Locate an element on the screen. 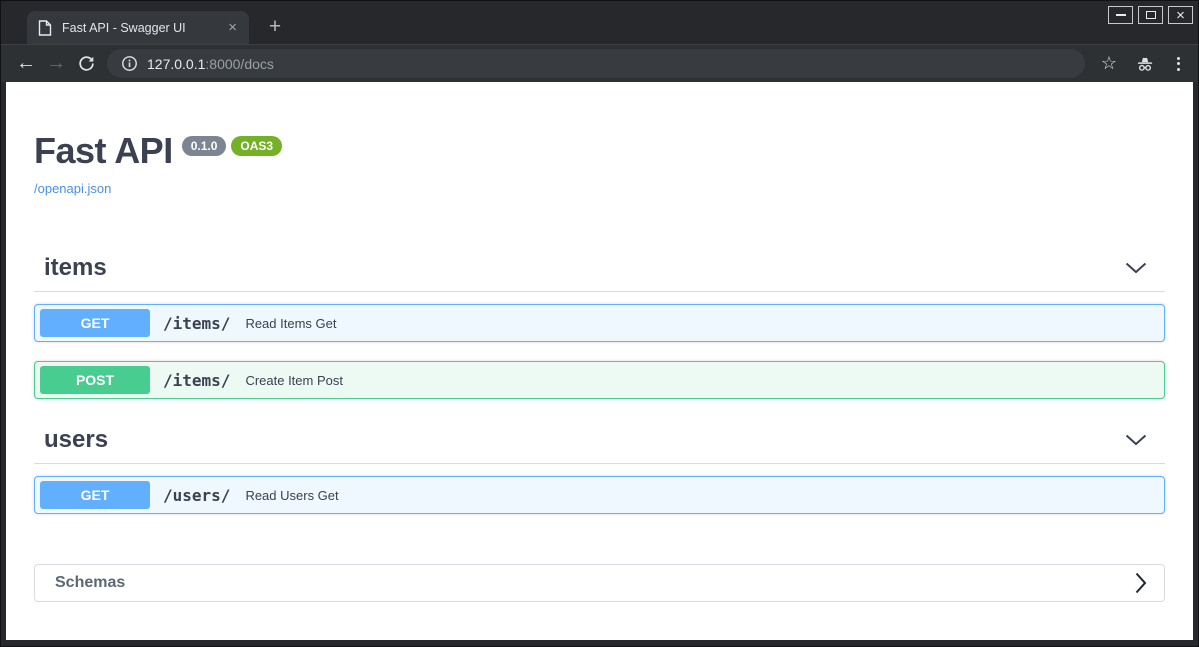  operation-row: GET /users/ Read Users Get is located at coordinates (599, 495).